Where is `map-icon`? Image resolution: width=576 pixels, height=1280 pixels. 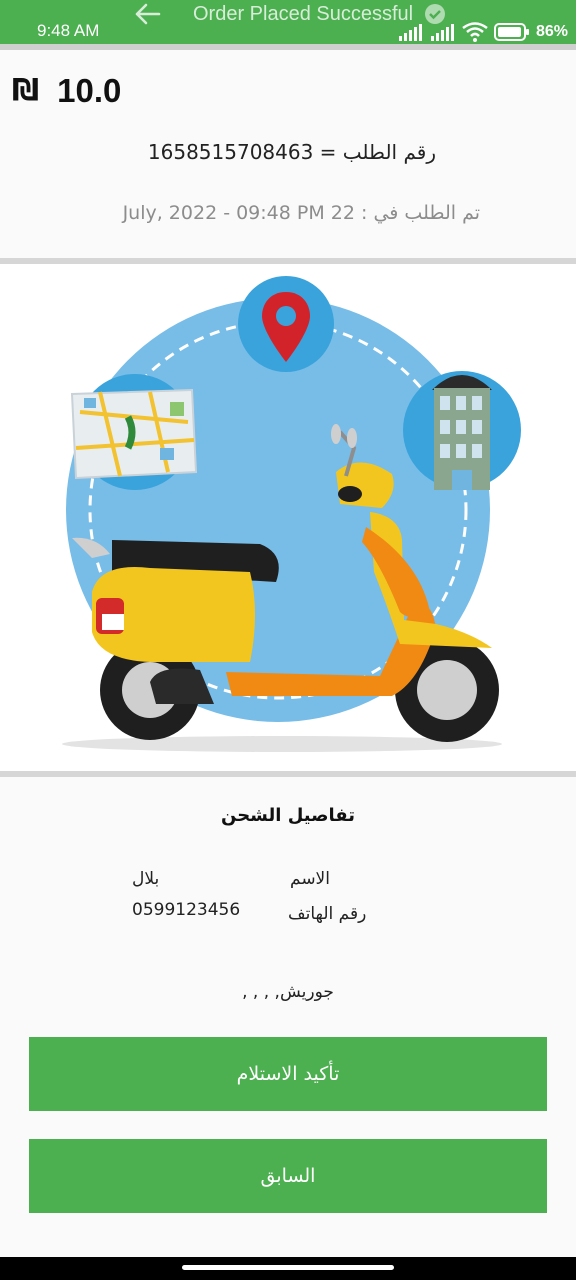
map-icon is located at coordinates (134, 434).